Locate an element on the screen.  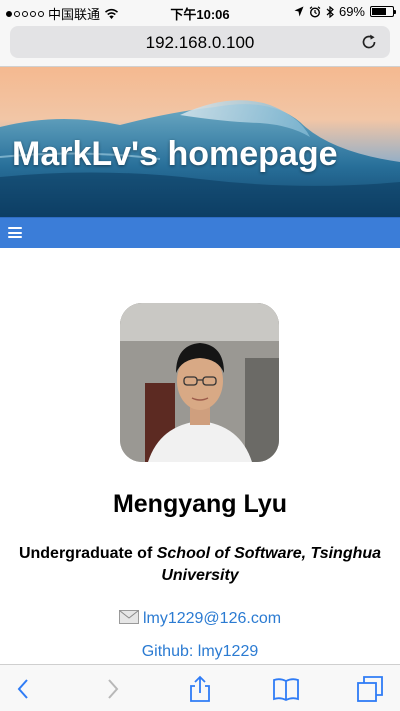
battery-percent: 69% is located at coordinates (351, 11).